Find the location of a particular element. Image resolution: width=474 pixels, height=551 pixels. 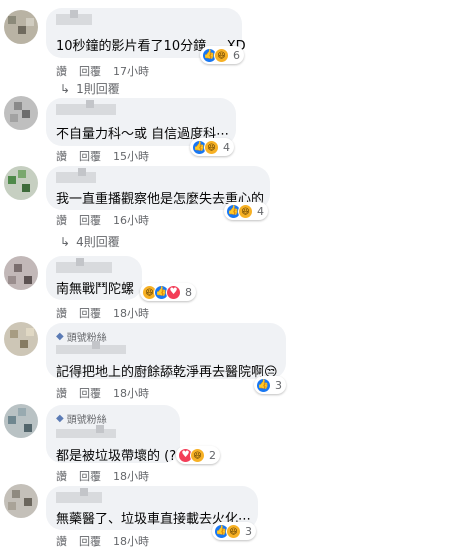

comment-actions: 讚 回覆 16小時 is located at coordinates (102, 220).